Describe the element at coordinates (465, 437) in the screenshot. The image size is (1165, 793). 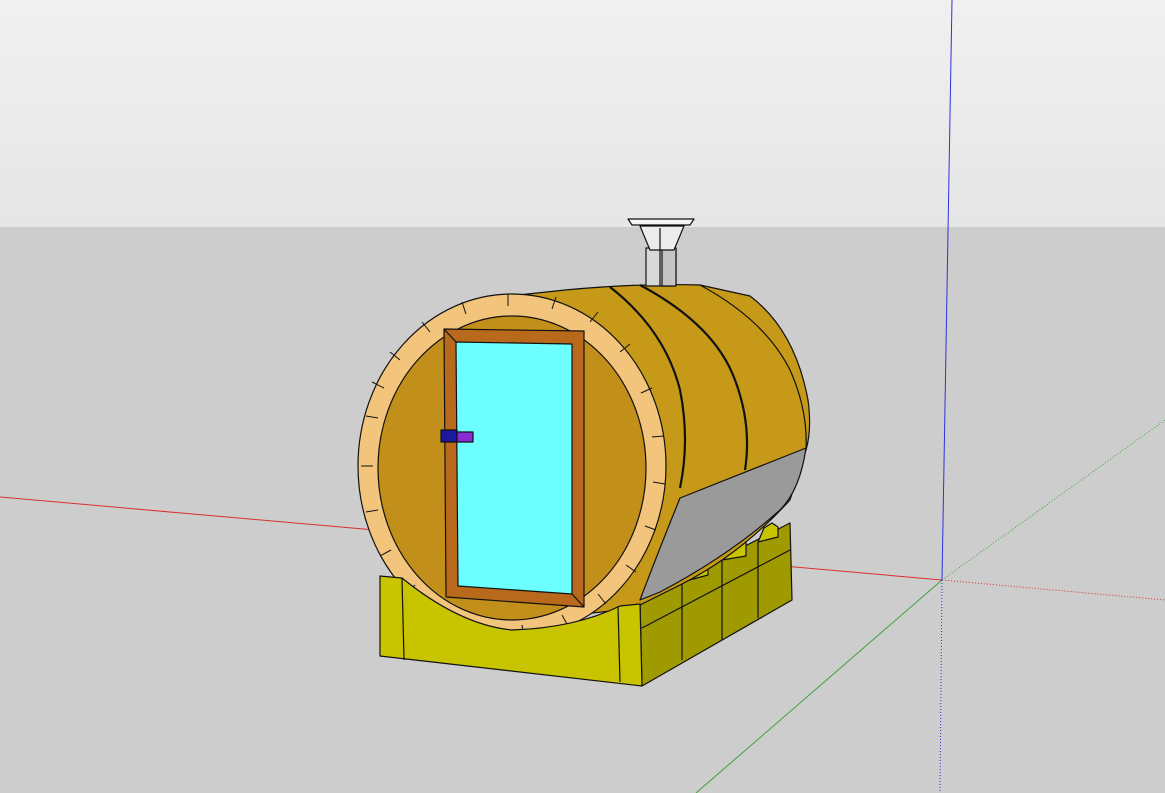
I see `door-handle-tip` at that location.